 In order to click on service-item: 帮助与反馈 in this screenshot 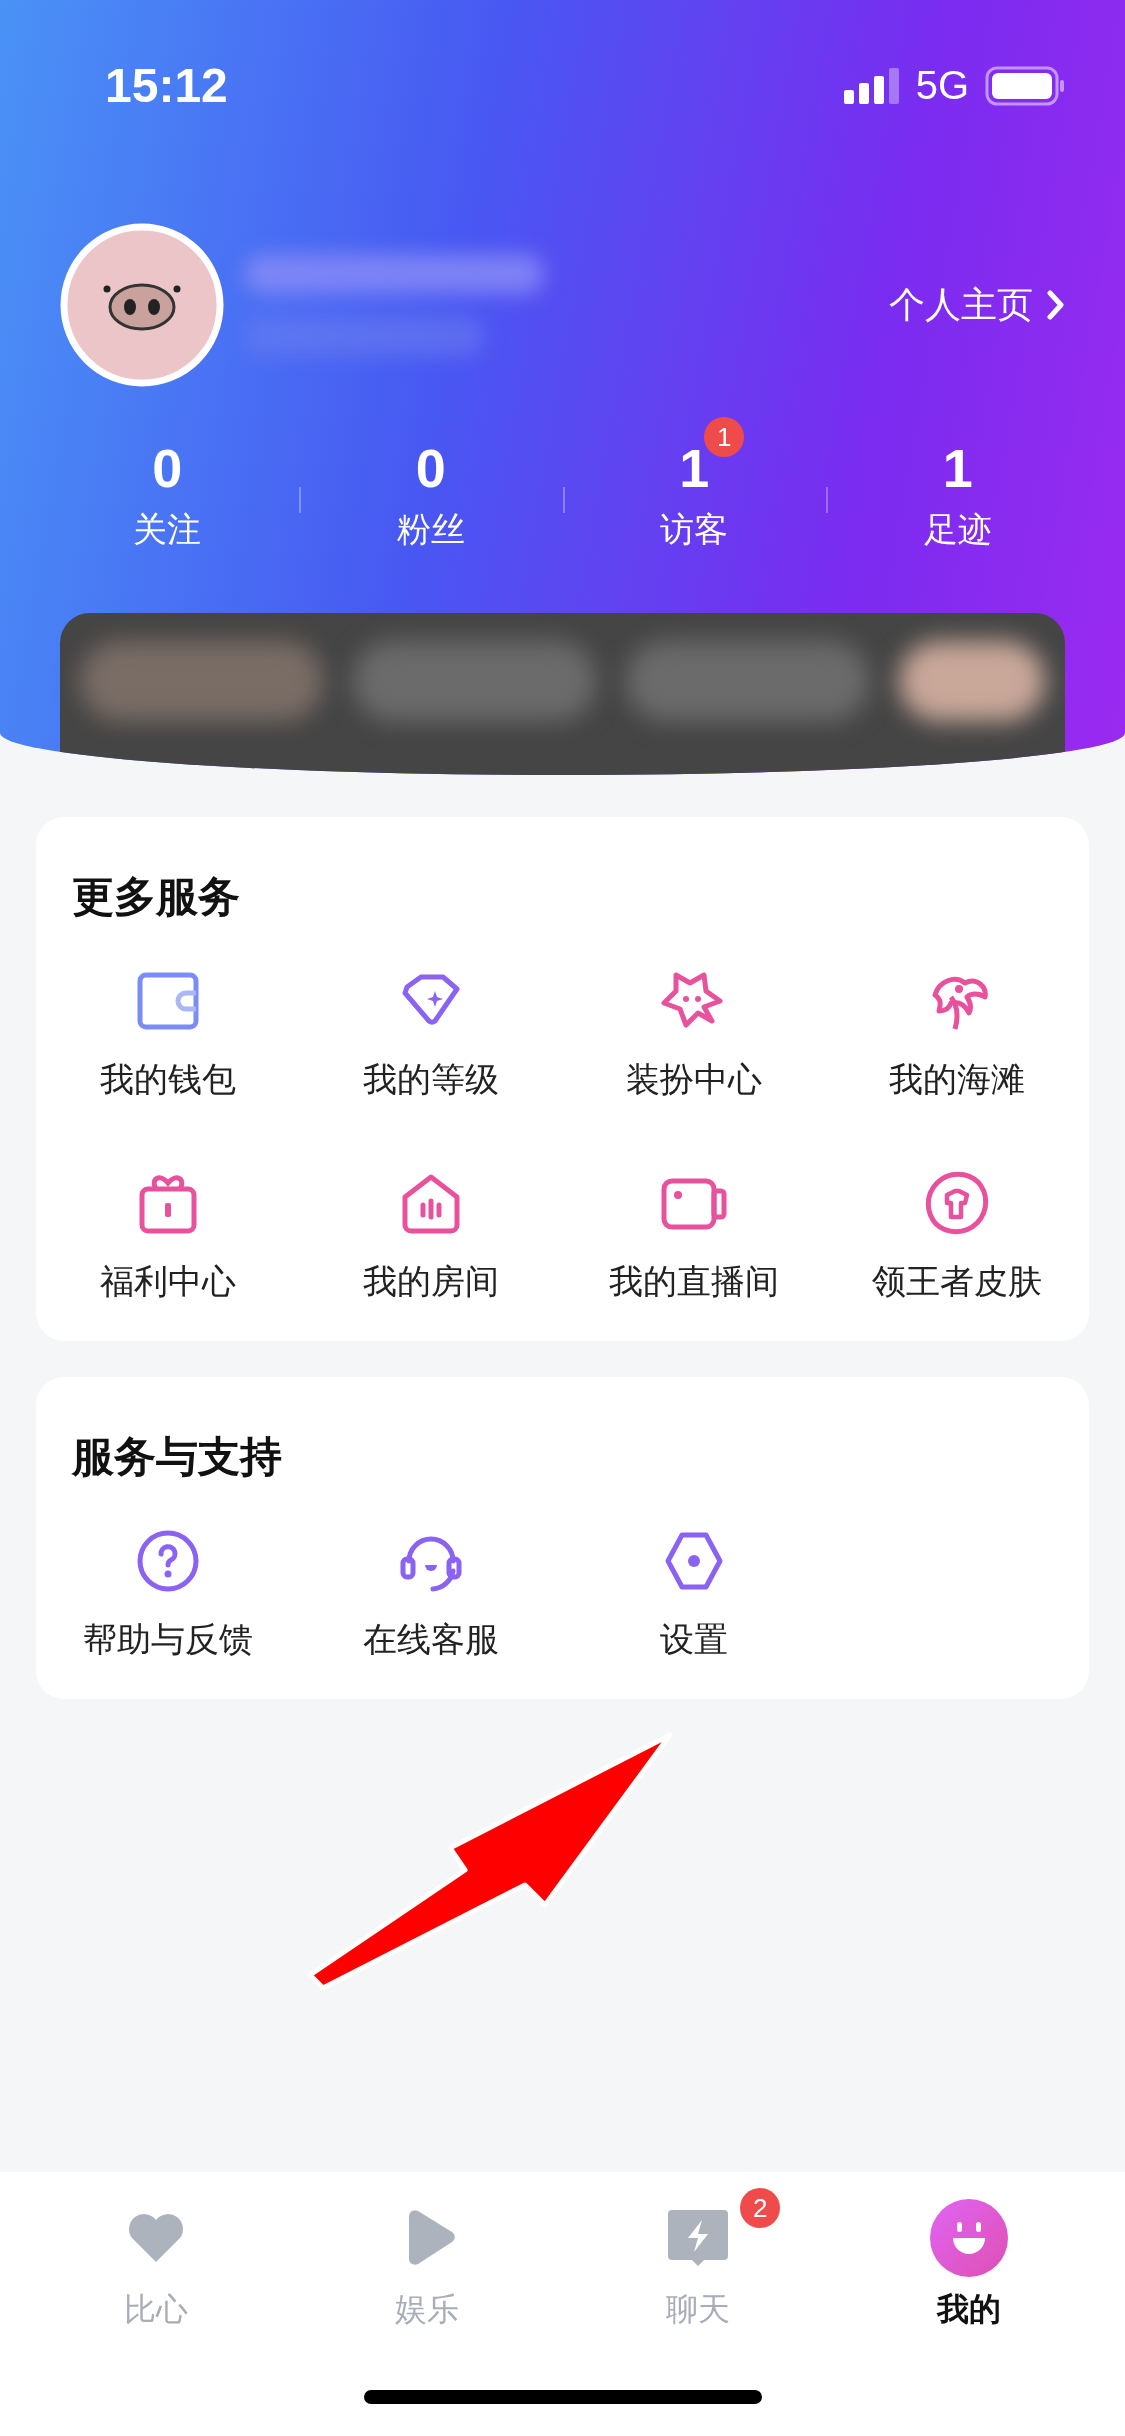, I will do `click(168, 1594)`.